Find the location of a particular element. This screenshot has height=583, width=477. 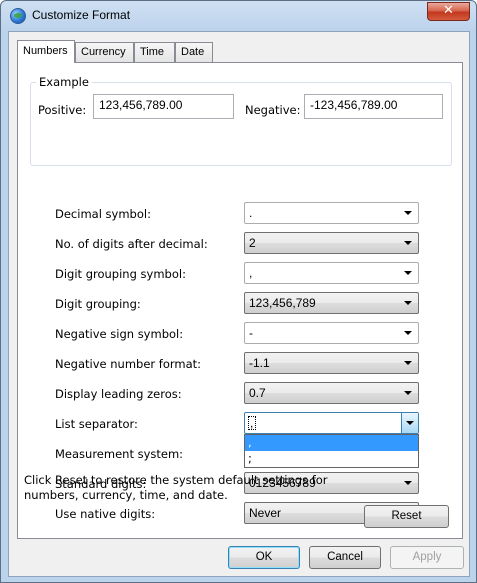

reset-button: Reset is located at coordinates (406, 516).